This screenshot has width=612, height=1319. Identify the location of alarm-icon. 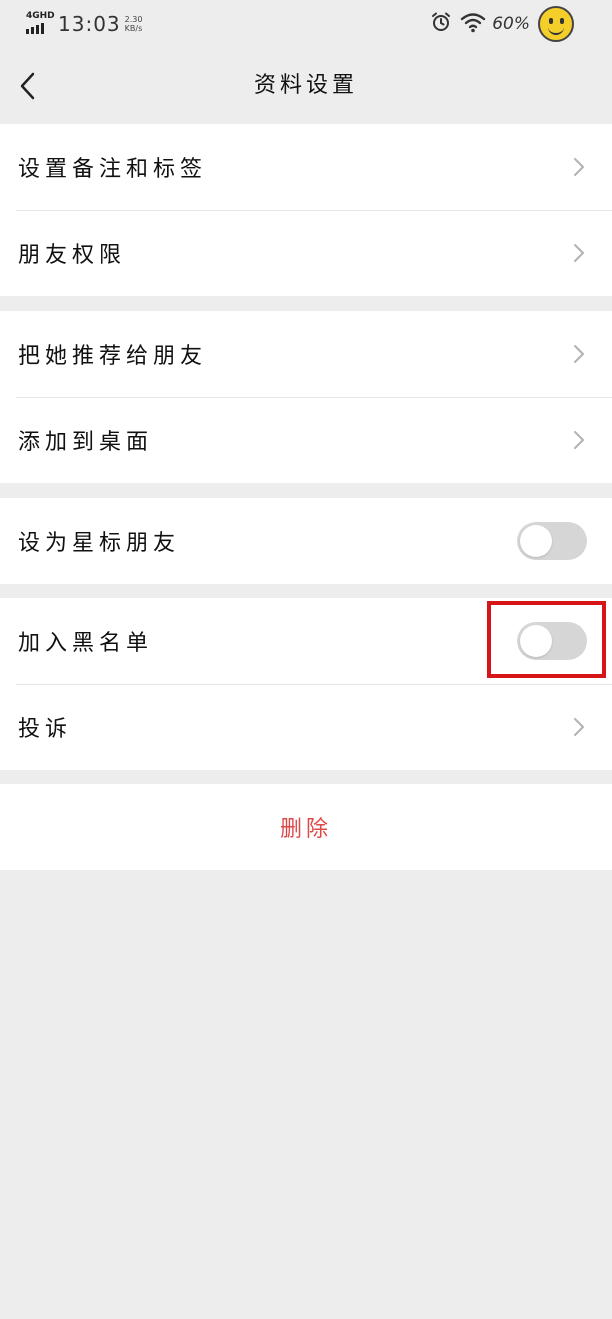
(441, 24).